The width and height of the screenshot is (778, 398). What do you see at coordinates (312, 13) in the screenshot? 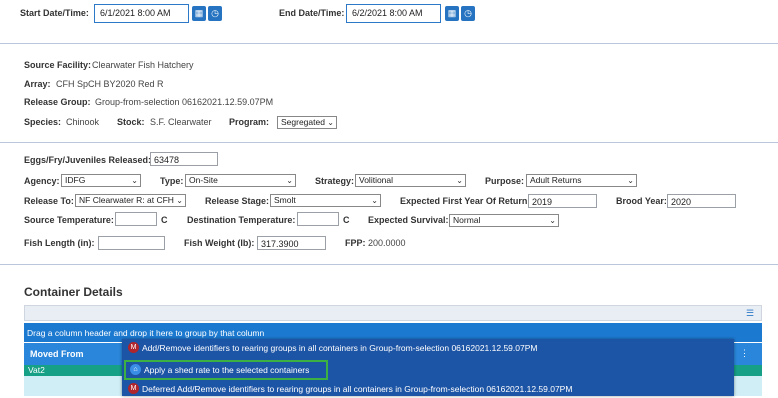
I see `end-date-label: End Date/Time:` at bounding box center [312, 13].